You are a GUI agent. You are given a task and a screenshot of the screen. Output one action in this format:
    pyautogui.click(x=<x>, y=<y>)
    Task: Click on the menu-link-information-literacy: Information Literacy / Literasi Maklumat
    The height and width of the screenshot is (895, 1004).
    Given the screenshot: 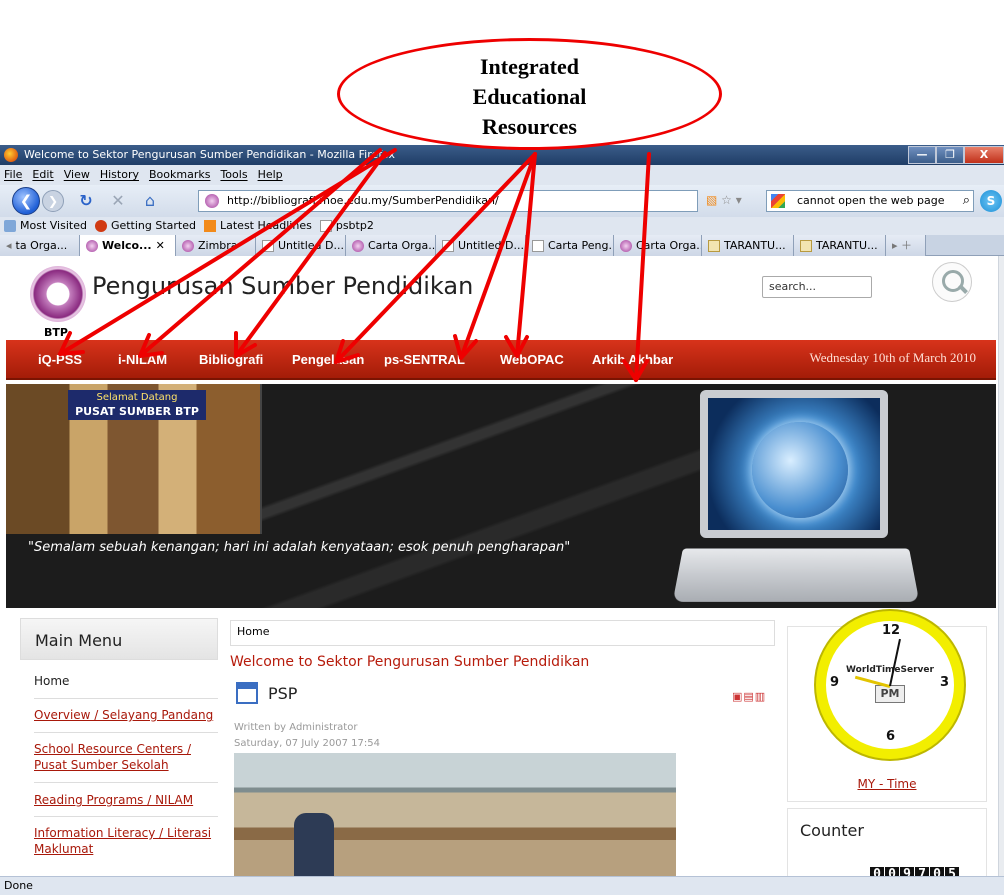 What is the action you would take?
    pyautogui.click(x=126, y=841)
    